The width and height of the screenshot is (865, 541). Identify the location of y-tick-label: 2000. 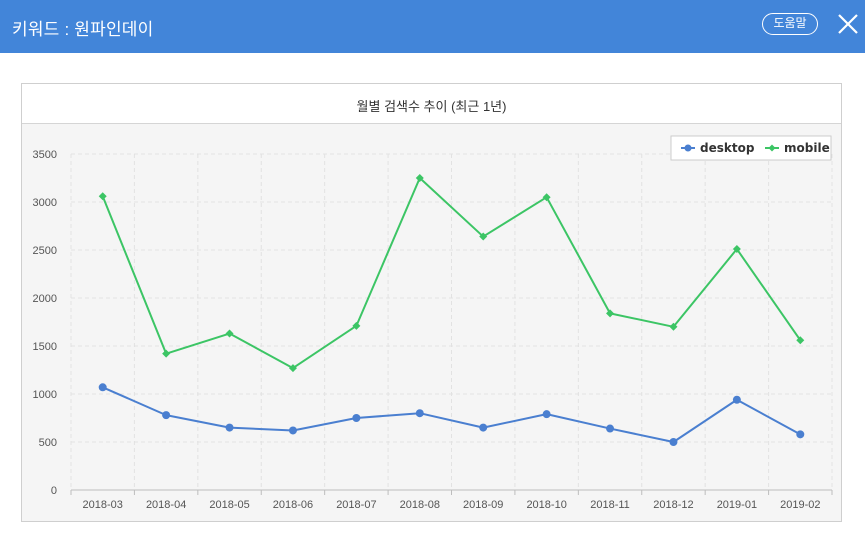
(45, 299).